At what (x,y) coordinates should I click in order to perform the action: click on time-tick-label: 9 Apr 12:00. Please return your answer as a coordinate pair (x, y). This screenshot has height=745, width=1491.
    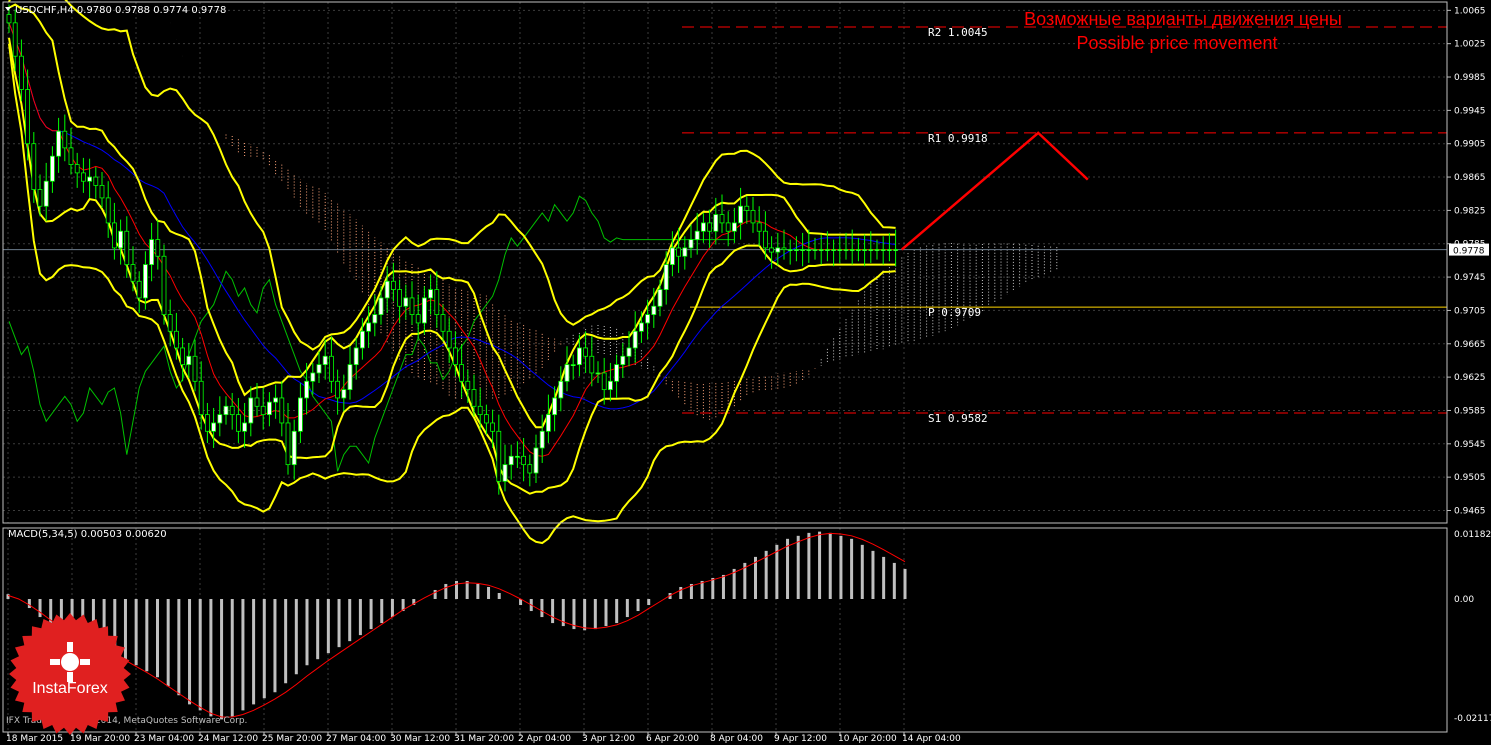
    Looking at the image, I should click on (800, 739).